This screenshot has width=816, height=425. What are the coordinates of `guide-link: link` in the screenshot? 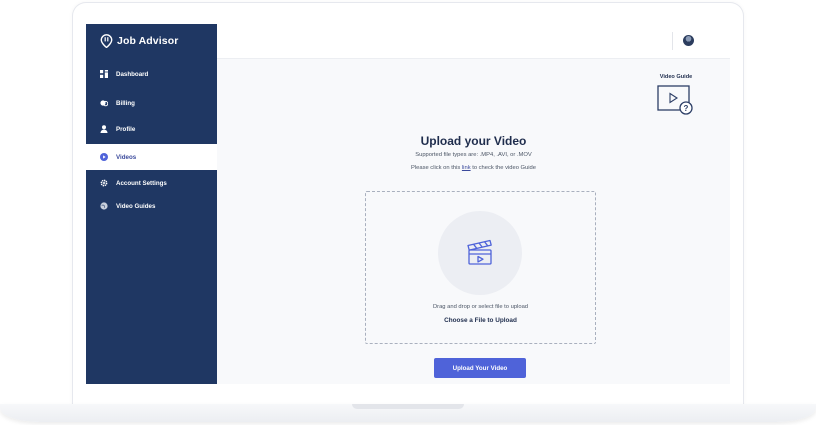 It's located at (466, 168).